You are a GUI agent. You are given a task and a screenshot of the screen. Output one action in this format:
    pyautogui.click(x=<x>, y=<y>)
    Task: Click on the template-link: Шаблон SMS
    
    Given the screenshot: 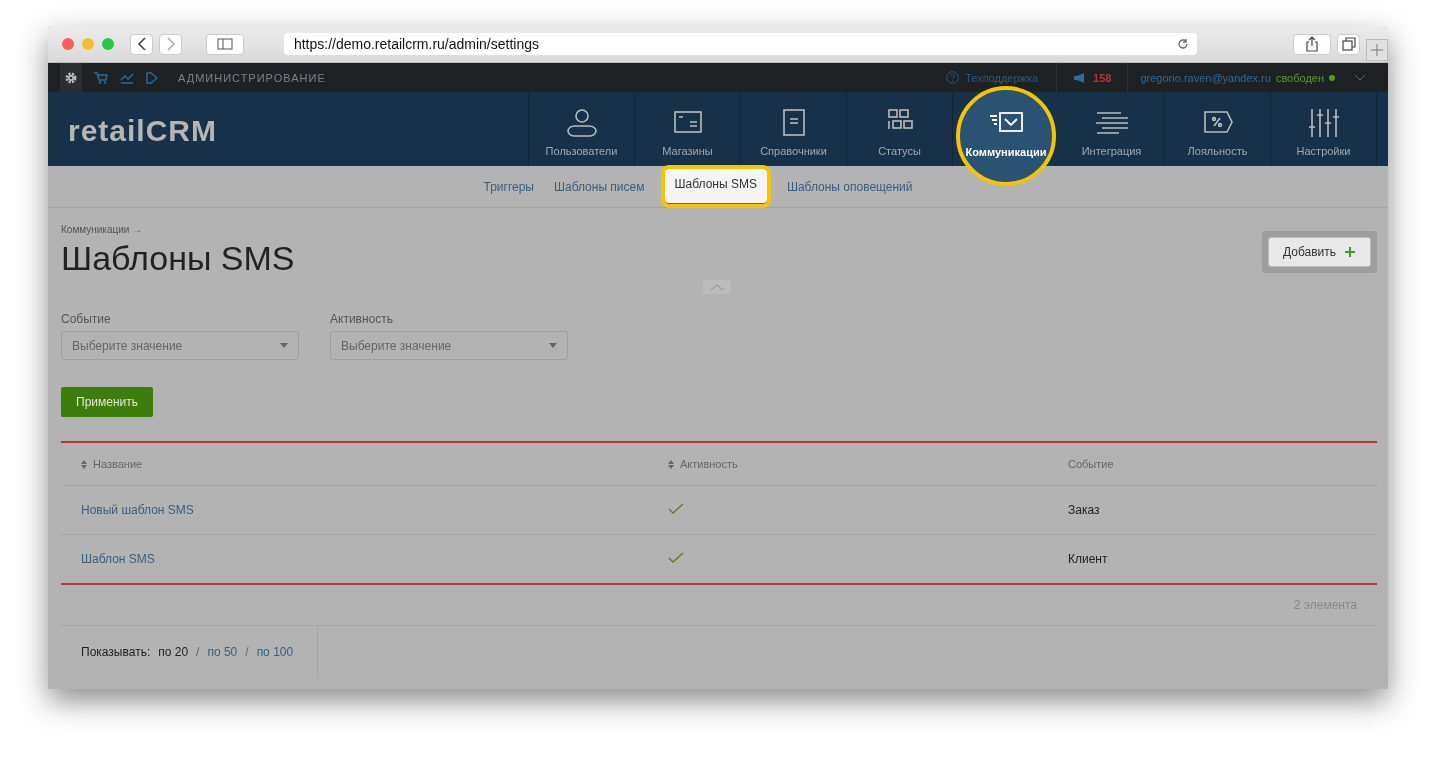 What is the action you would take?
    pyautogui.click(x=118, y=559)
    